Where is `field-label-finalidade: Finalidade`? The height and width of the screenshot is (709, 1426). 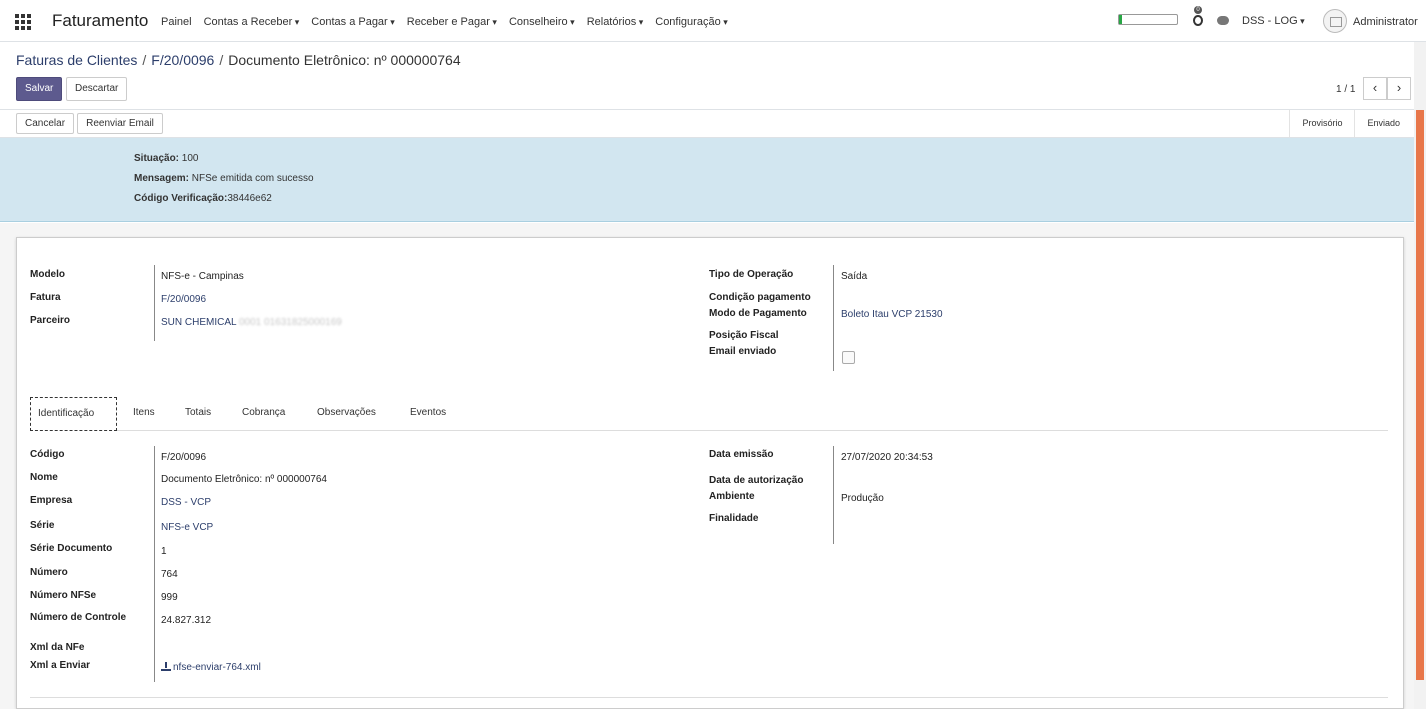
field-label-finalidade: Finalidade is located at coordinates (734, 518).